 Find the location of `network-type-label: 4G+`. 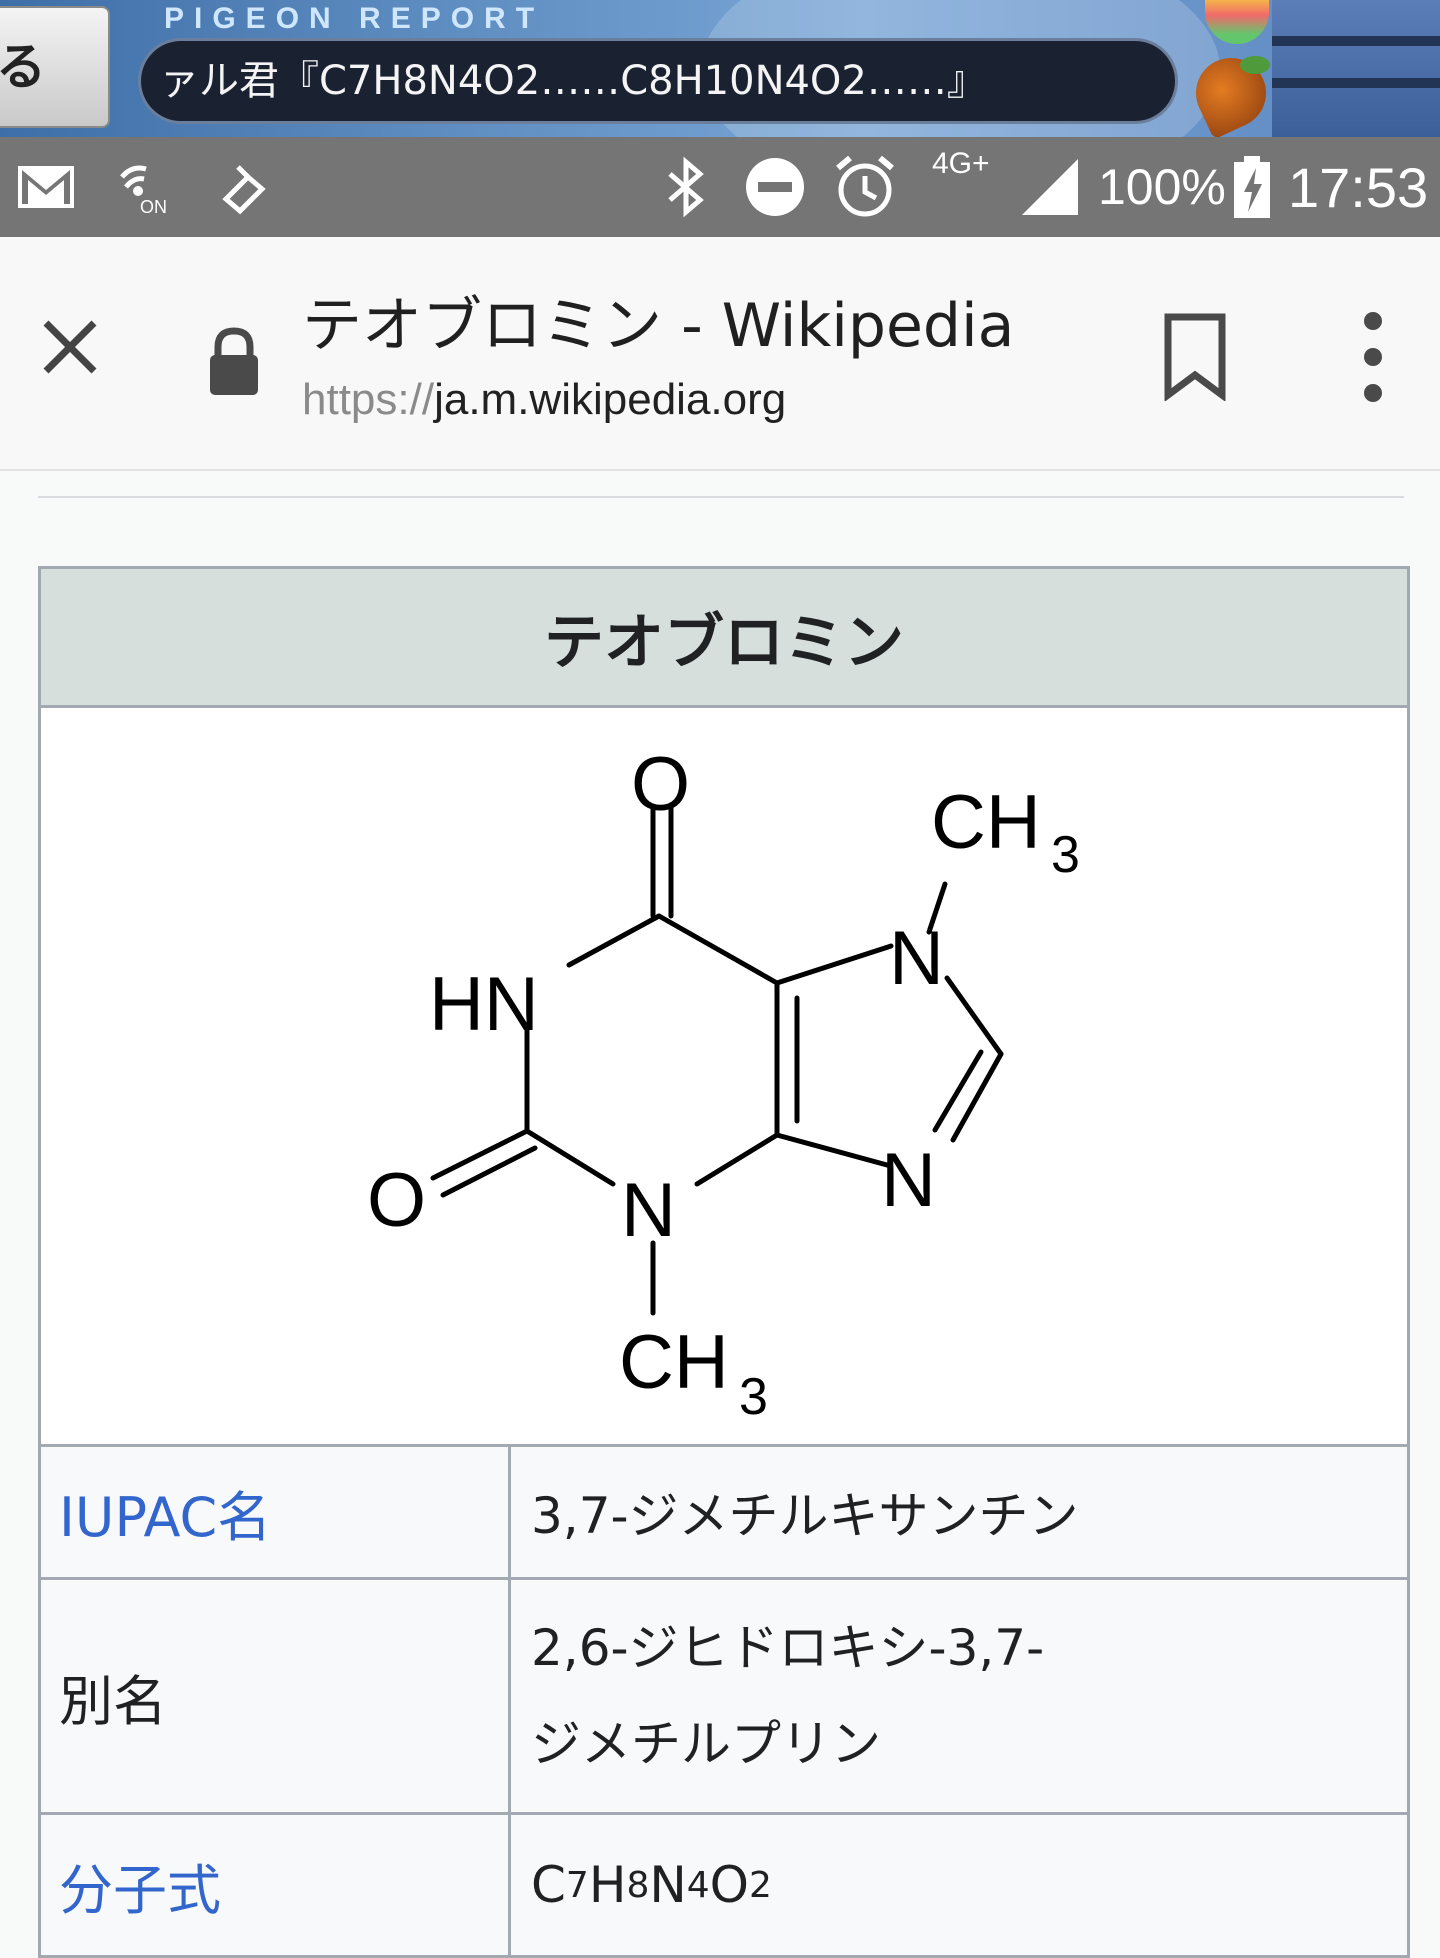

network-type-label: 4G+ is located at coordinates (961, 163).